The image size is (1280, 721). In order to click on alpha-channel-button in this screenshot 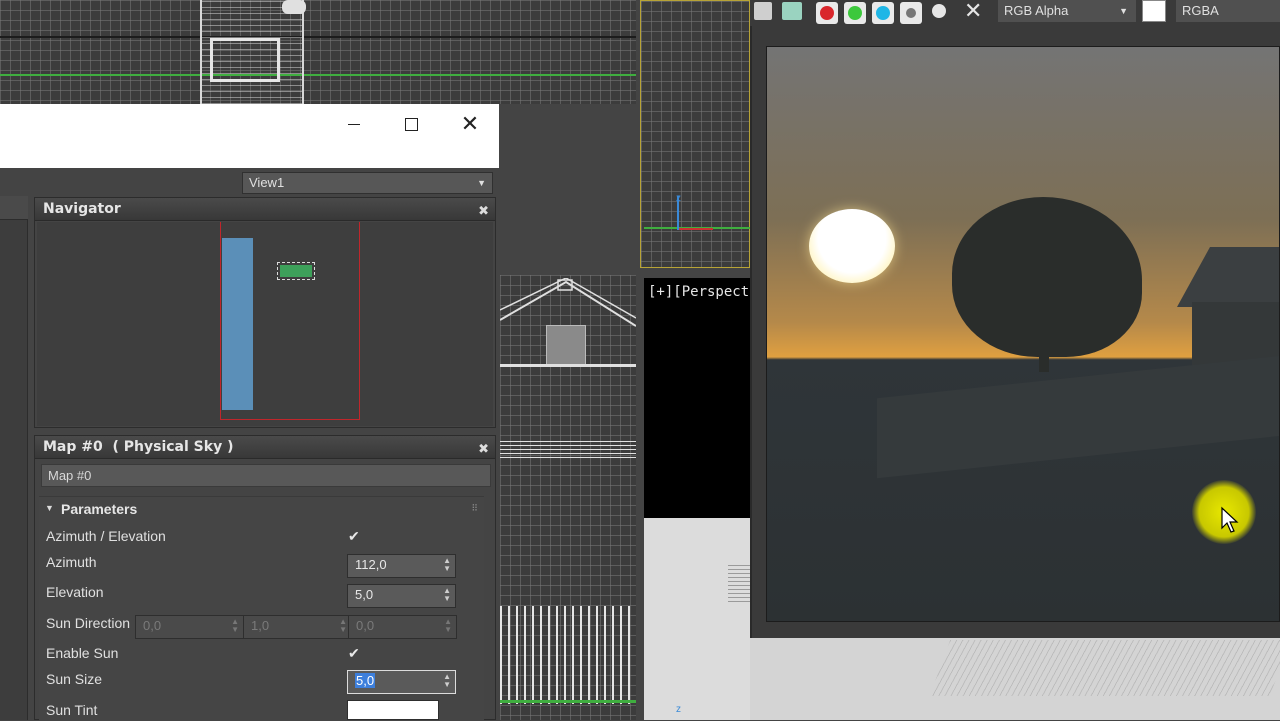, I will do `click(911, 13)`.